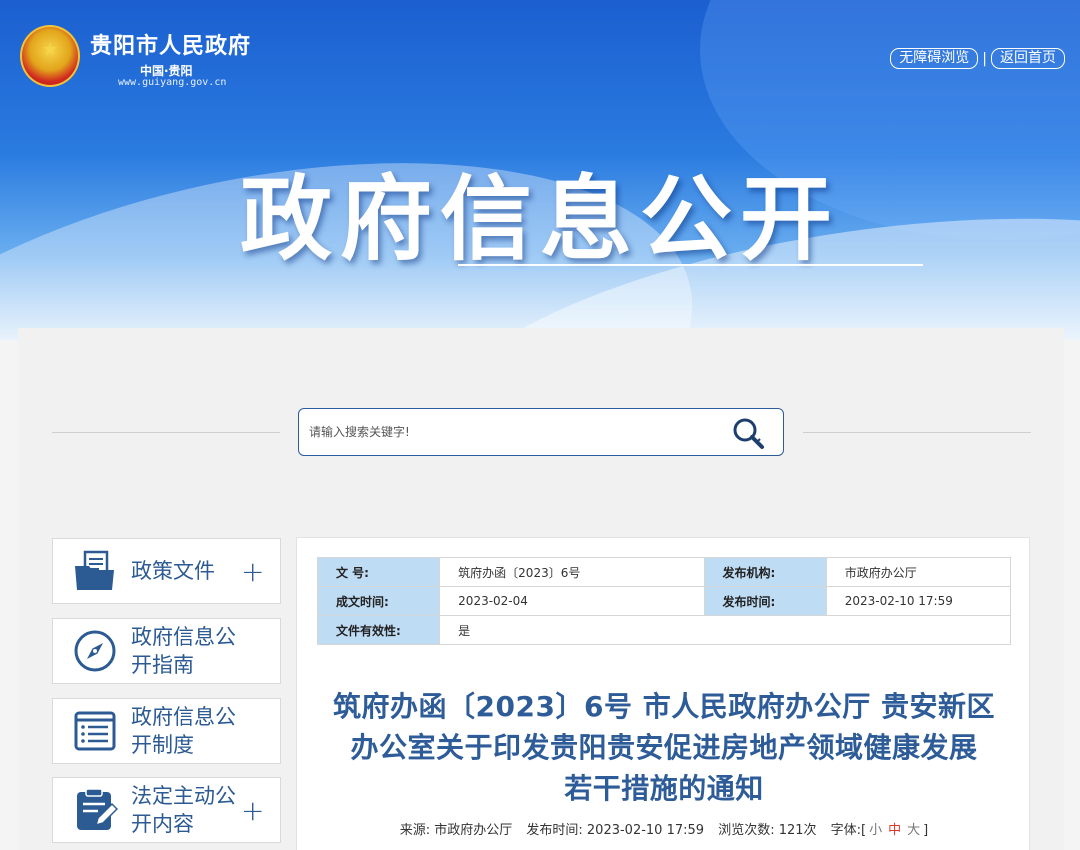  What do you see at coordinates (456, 830) in the screenshot?
I see `article-source: 来源: 市政府办公厅` at bounding box center [456, 830].